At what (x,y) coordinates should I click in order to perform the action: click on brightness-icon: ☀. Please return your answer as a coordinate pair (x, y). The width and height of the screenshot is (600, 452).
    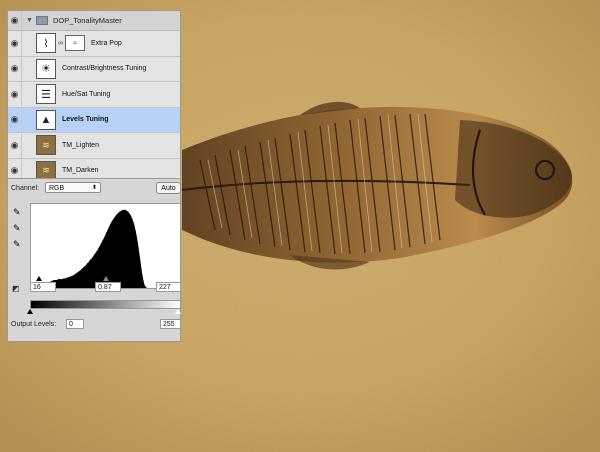
    Looking at the image, I should click on (46, 68).